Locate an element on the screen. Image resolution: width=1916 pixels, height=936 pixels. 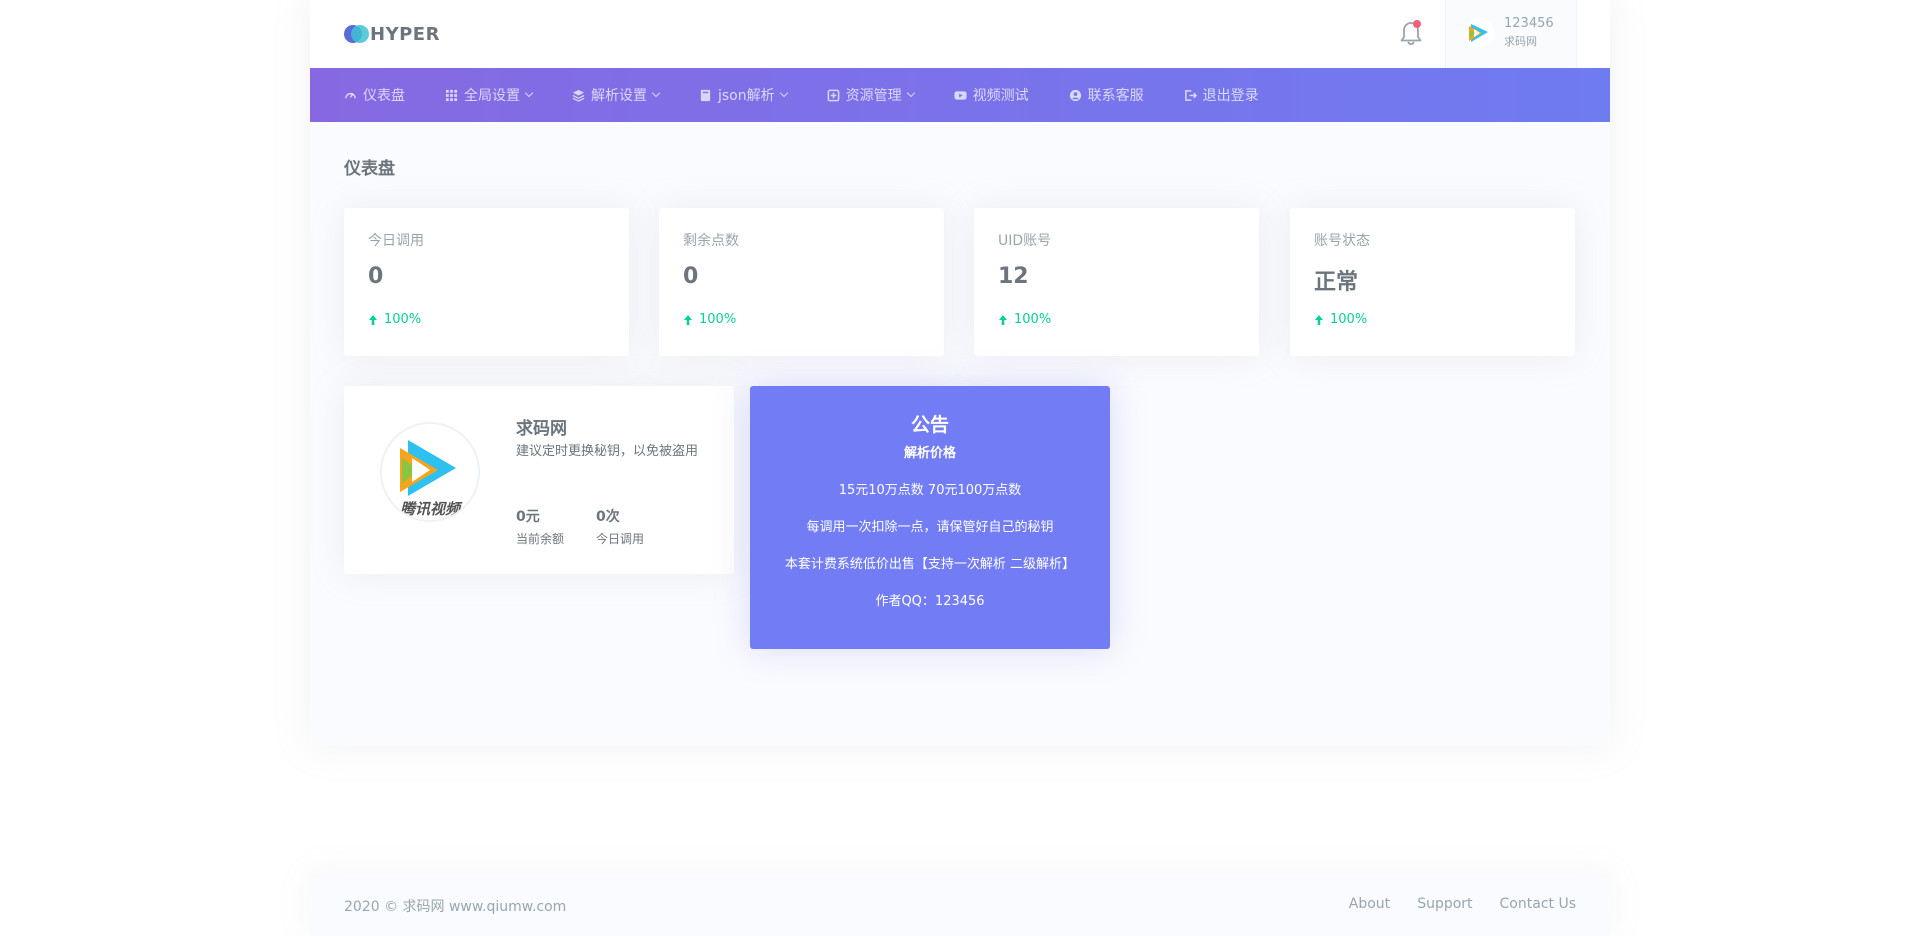
stat-value: 12 is located at coordinates (1013, 276).